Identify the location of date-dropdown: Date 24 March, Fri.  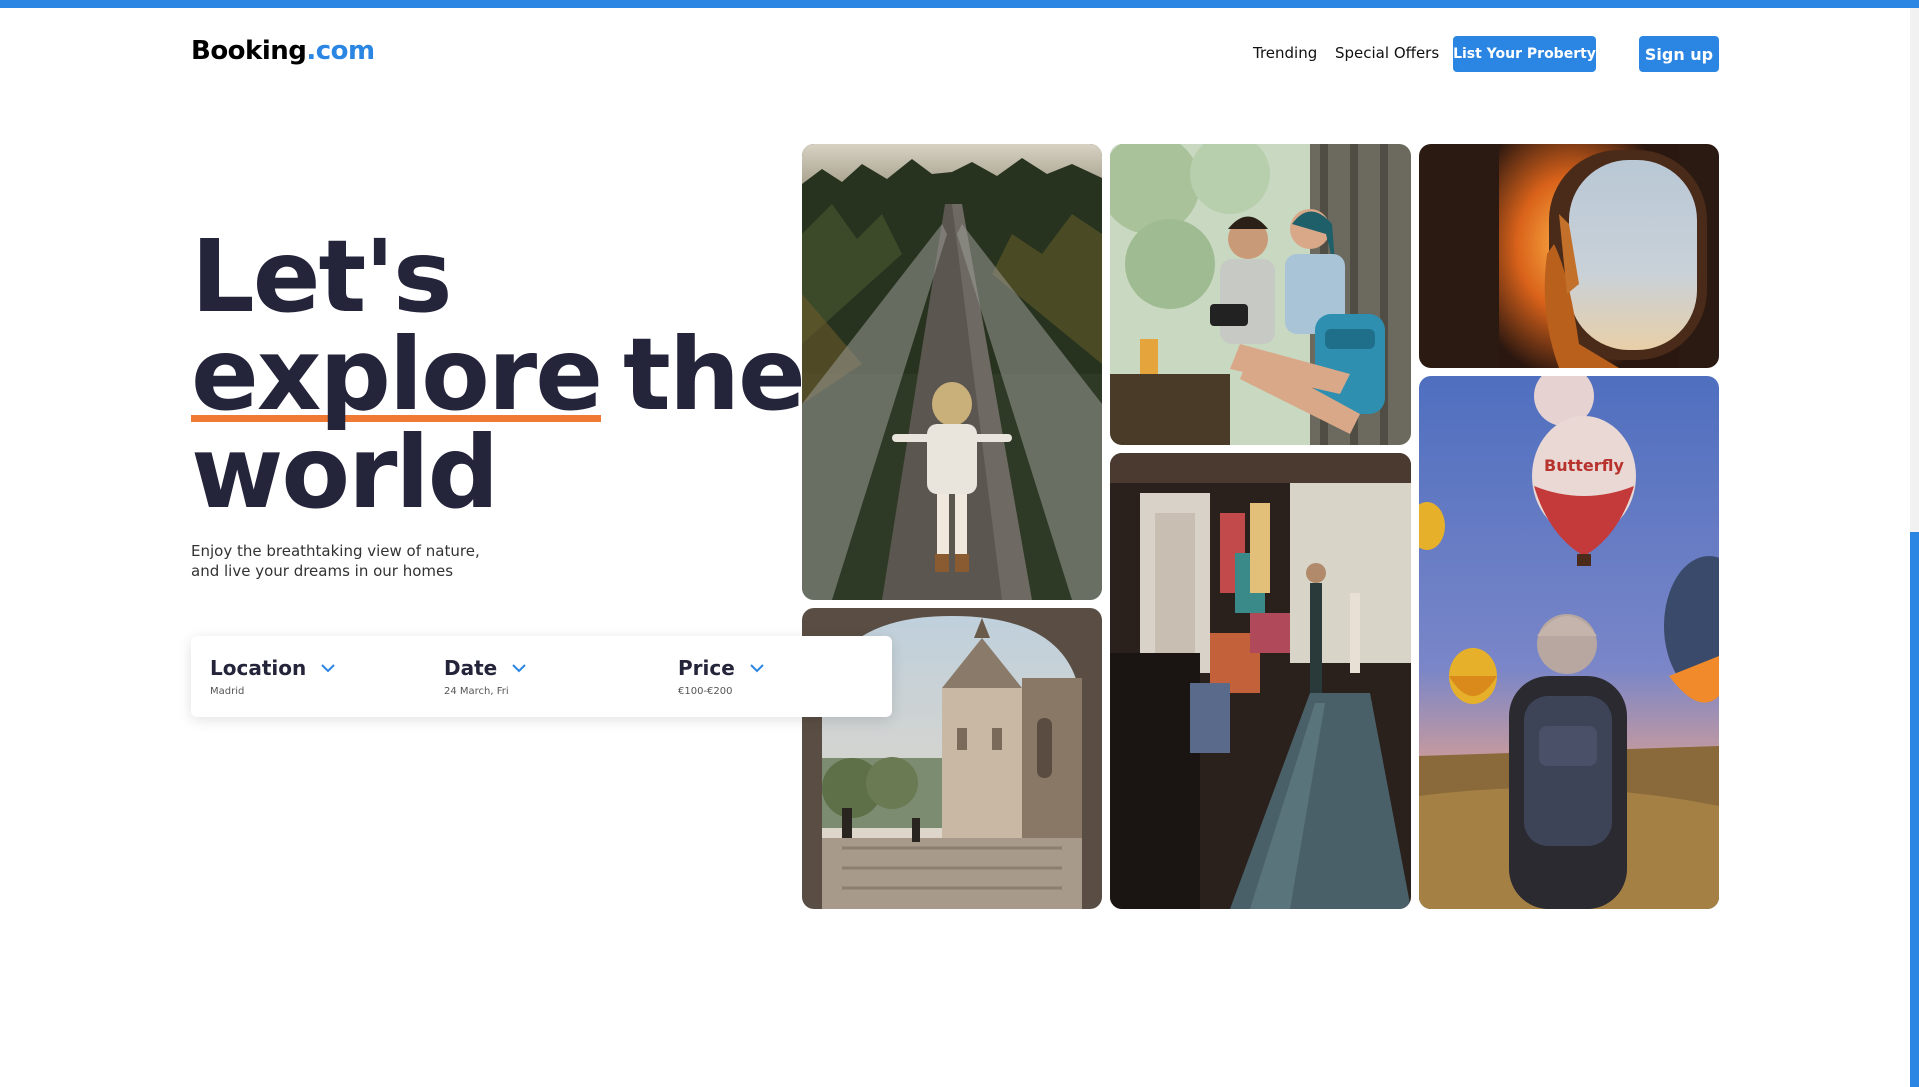
(485, 676).